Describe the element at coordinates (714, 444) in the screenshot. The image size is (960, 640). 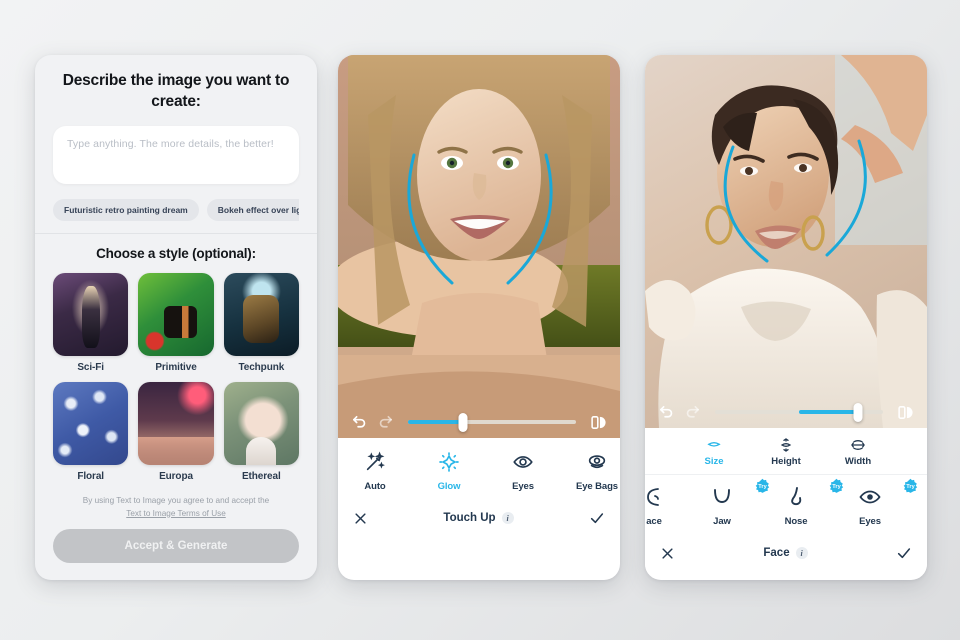
I see `lips-size-icon` at that location.